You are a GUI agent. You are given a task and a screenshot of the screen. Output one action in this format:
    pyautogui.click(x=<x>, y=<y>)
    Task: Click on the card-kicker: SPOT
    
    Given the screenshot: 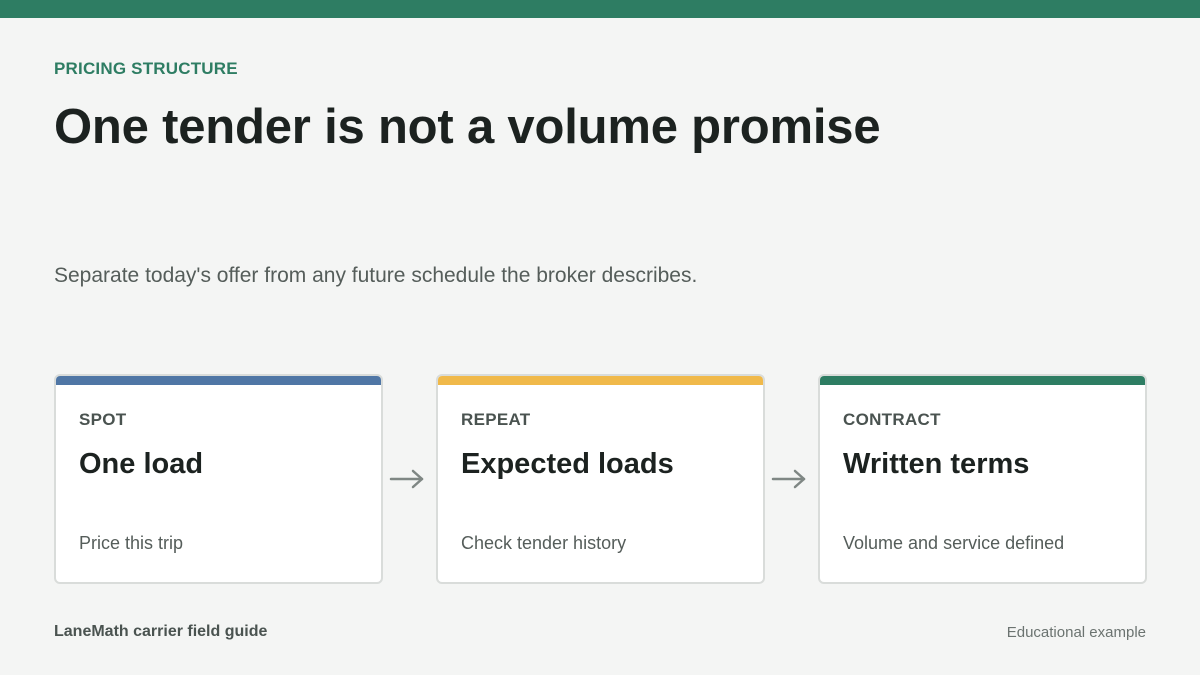 What is the action you would take?
    pyautogui.click(x=103, y=419)
    